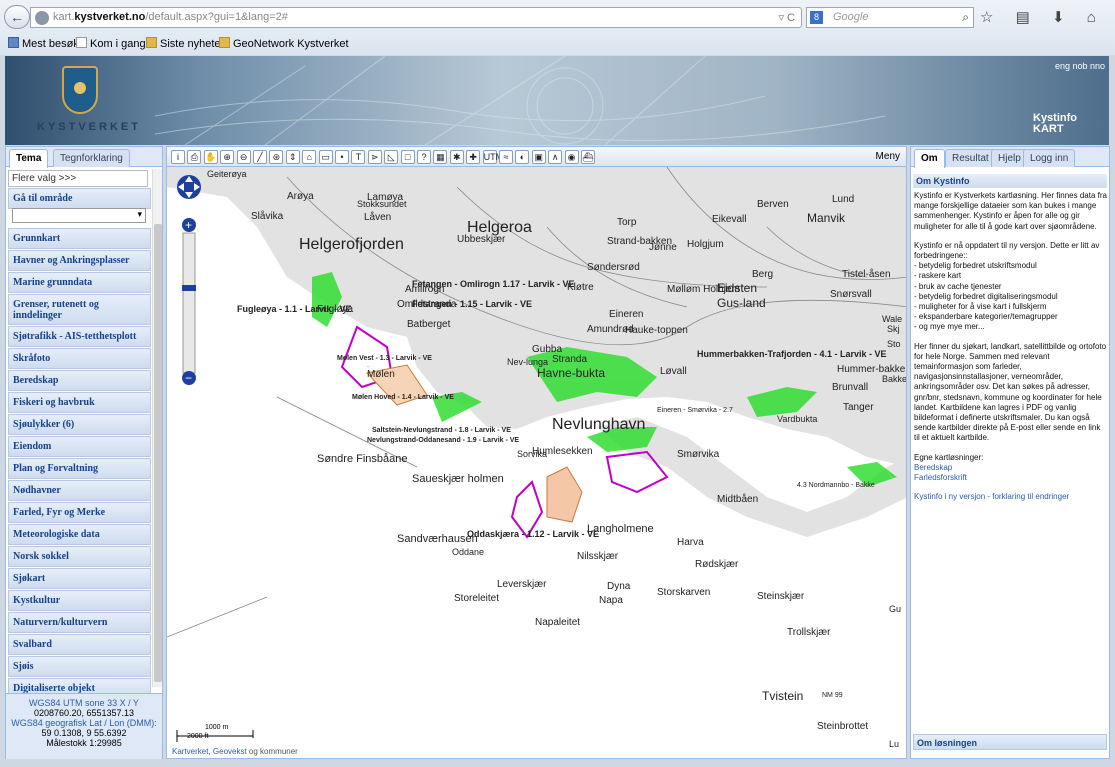 The image size is (1115, 767). Describe the element at coordinates (79, 512) in the screenshot. I see `theme-group-farled-fyr-og-merke: Farled, Fyr og Merke` at that location.